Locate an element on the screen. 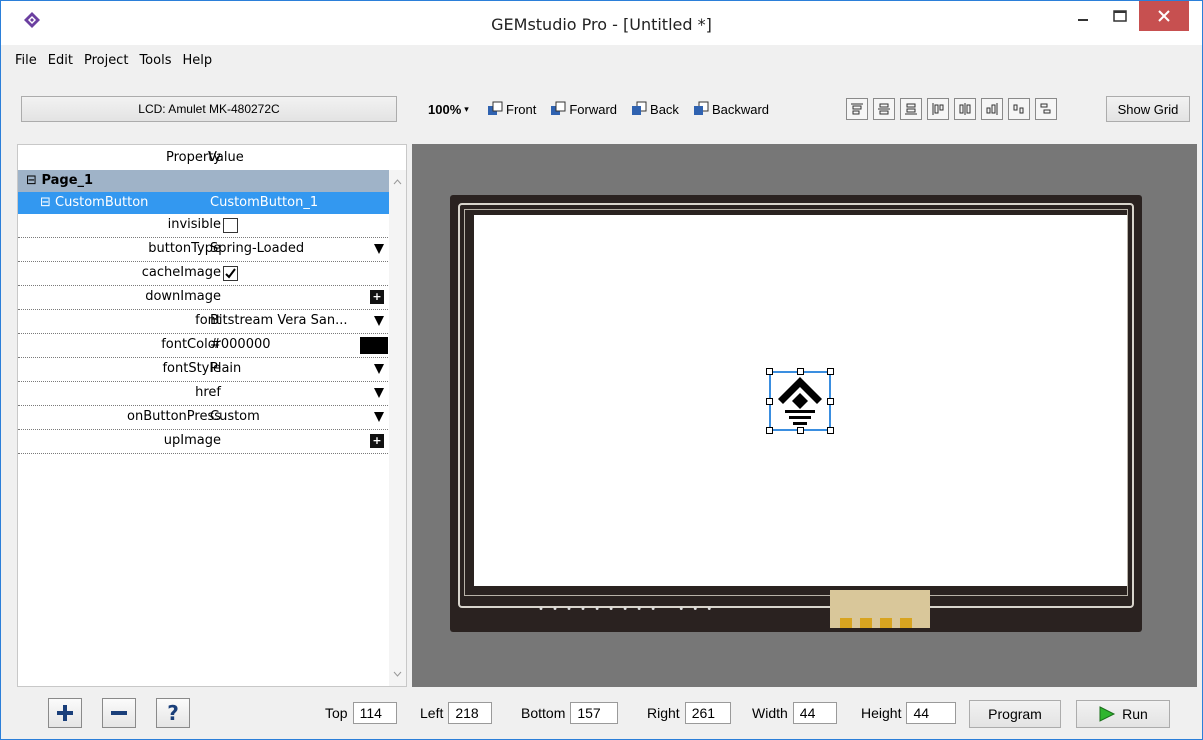 Image resolution: width=1203 pixels, height=740 pixels. help-button: ? is located at coordinates (173, 713).